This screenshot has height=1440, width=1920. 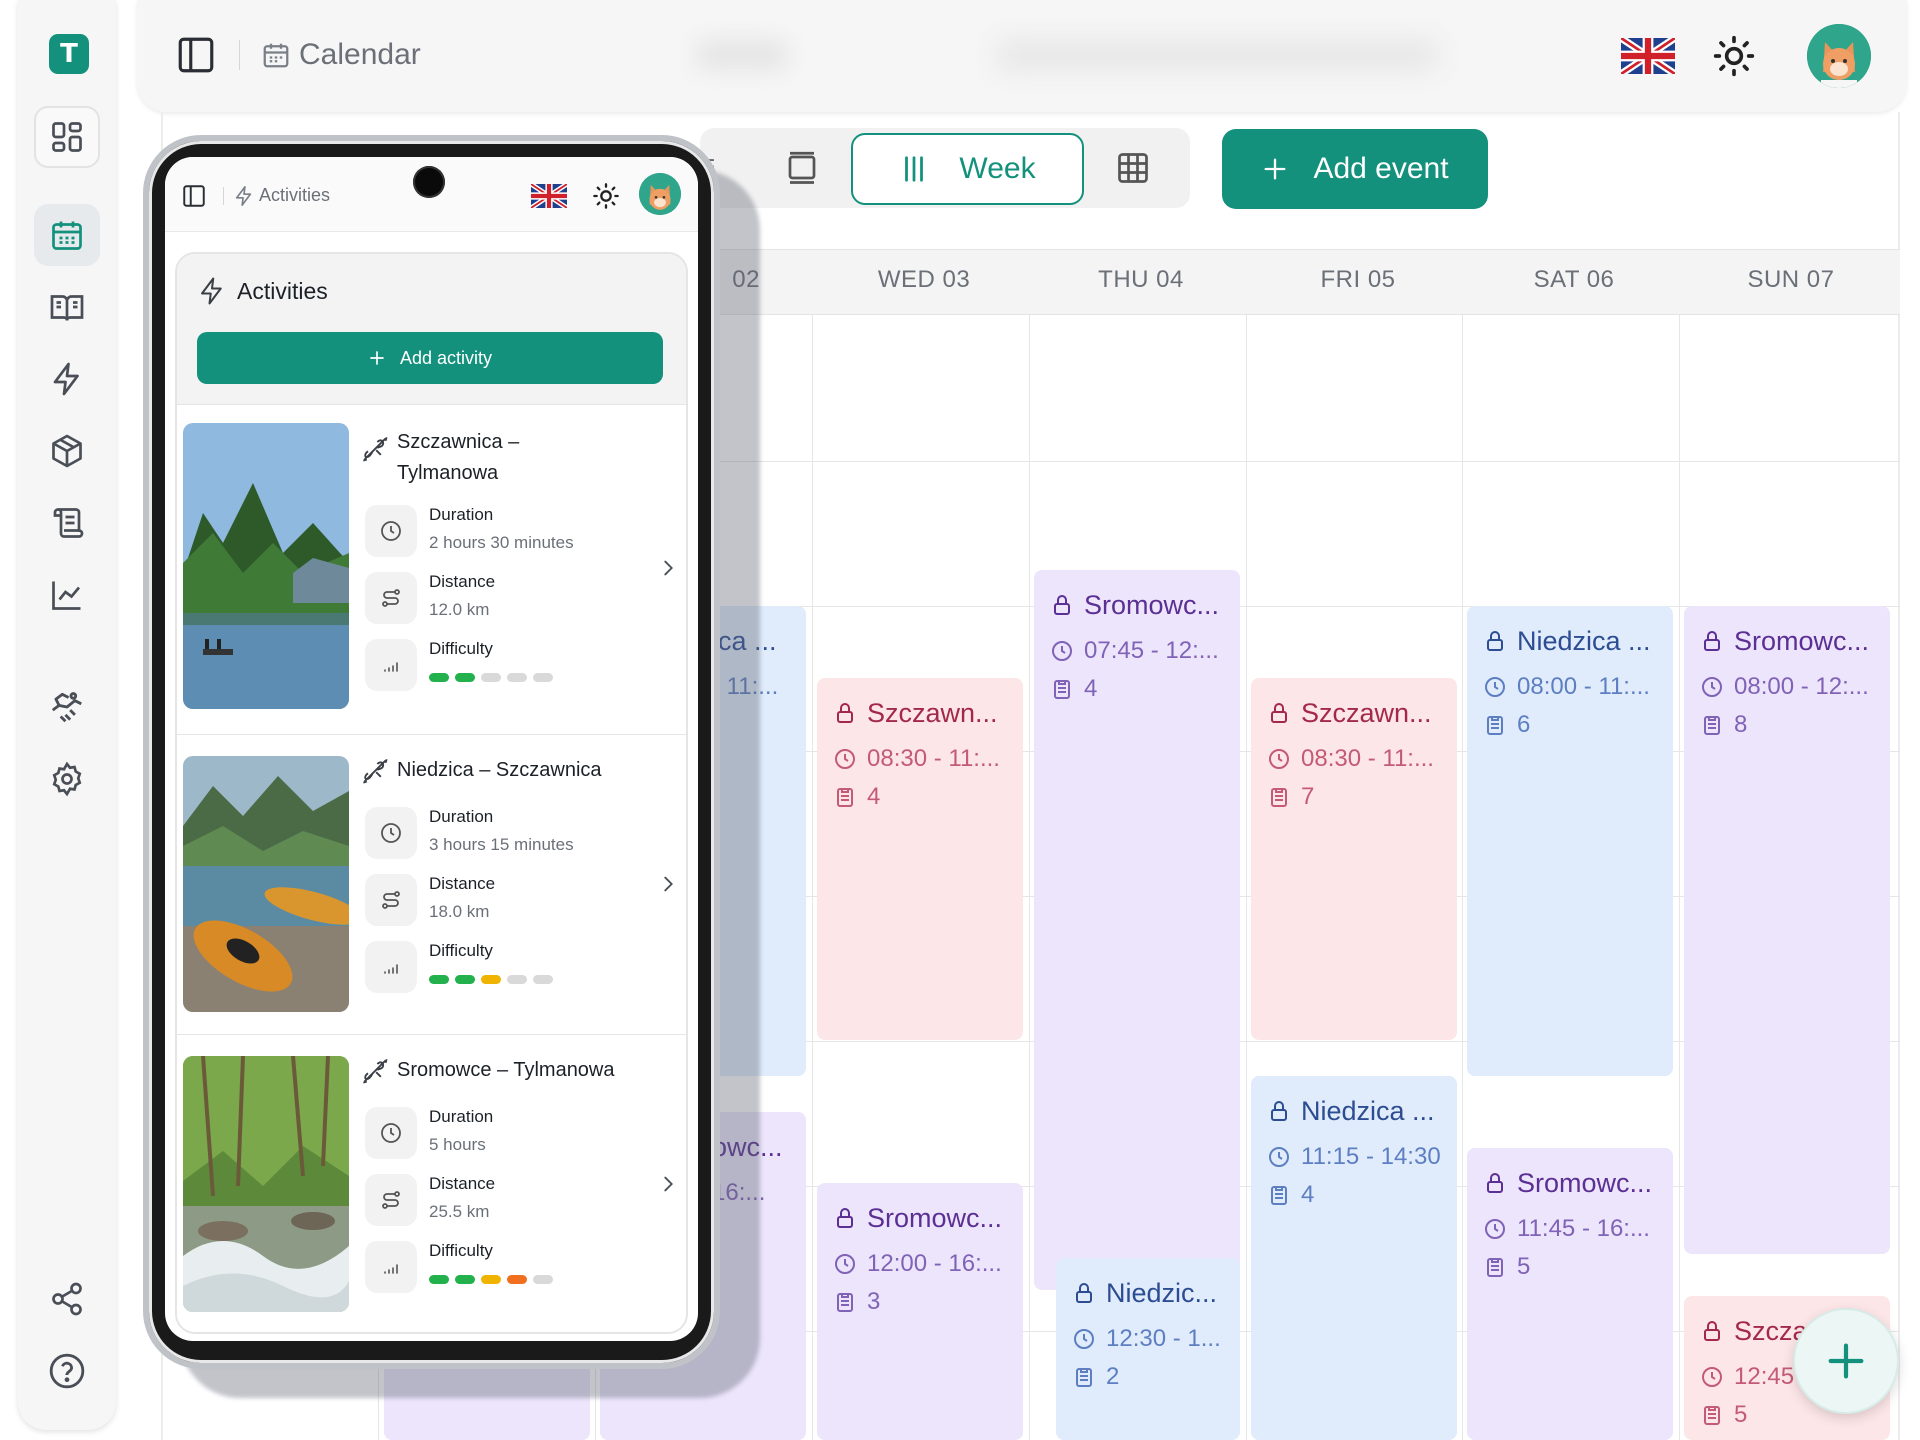 I want to click on activity-name: Sromowce – Tylmanowa, so click(x=506, y=1070).